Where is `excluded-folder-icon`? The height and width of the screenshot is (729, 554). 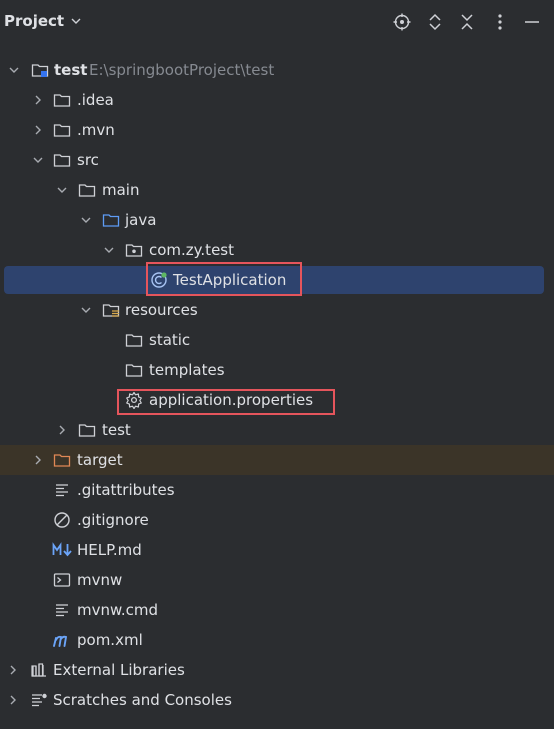 excluded-folder-icon is located at coordinates (62, 460).